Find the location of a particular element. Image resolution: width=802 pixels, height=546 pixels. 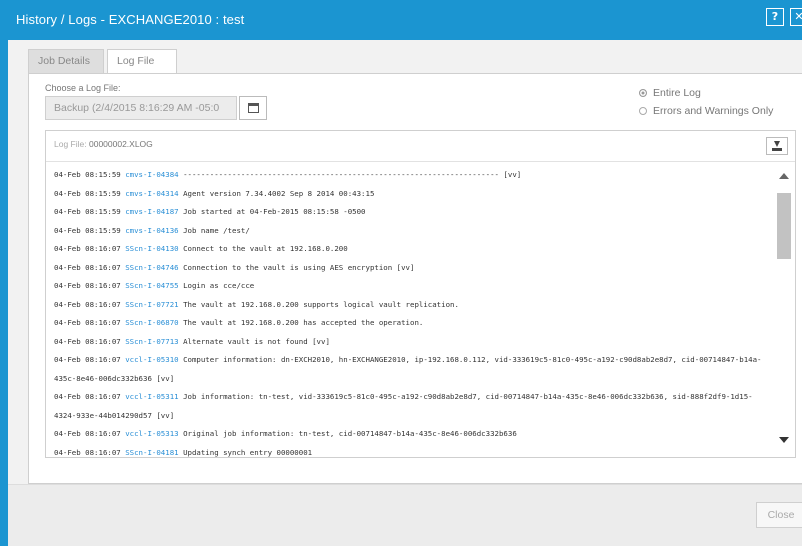

download-button is located at coordinates (777, 146).